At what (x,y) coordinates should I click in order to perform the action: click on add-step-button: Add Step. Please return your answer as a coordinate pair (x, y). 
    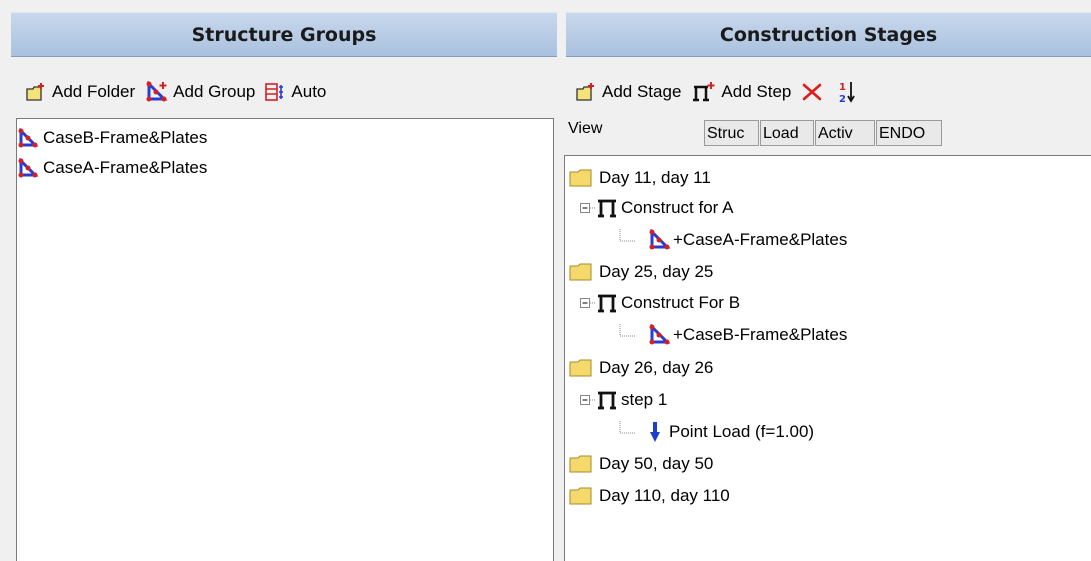
    Looking at the image, I should click on (741, 92).